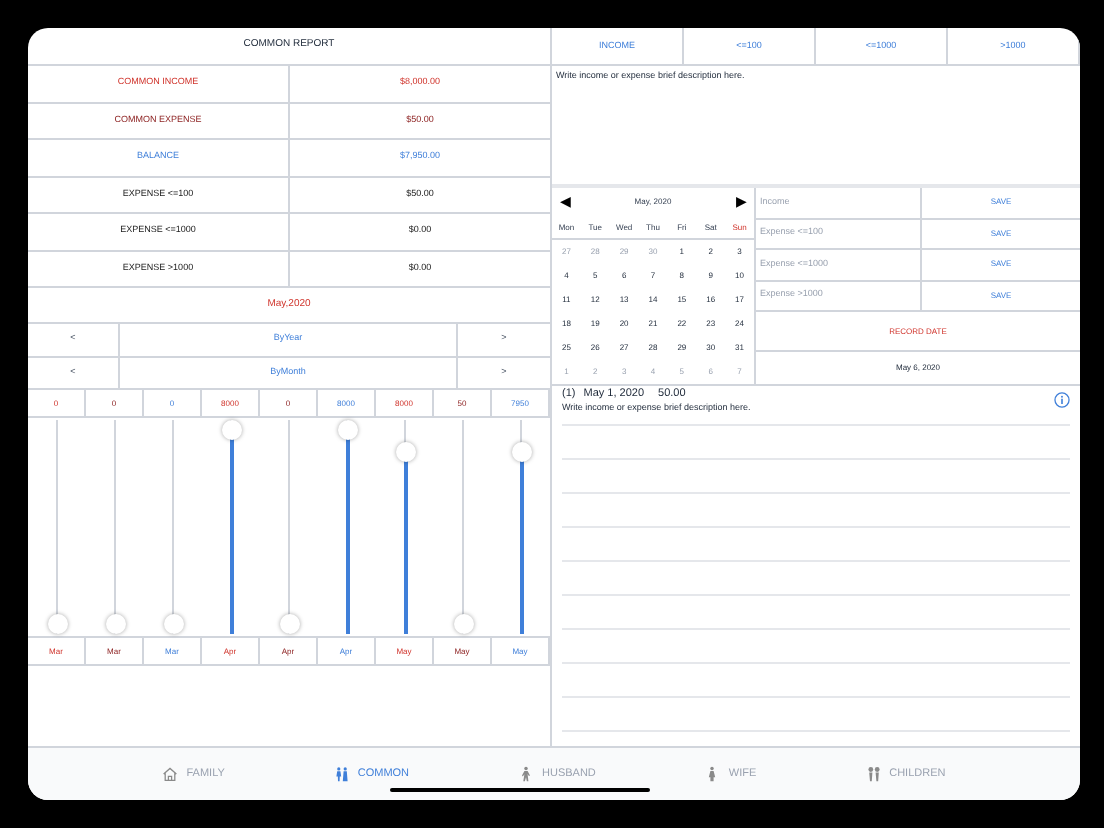 This screenshot has width=1104, height=828. Describe the element at coordinates (170, 774) in the screenshot. I see `house-icon` at that location.